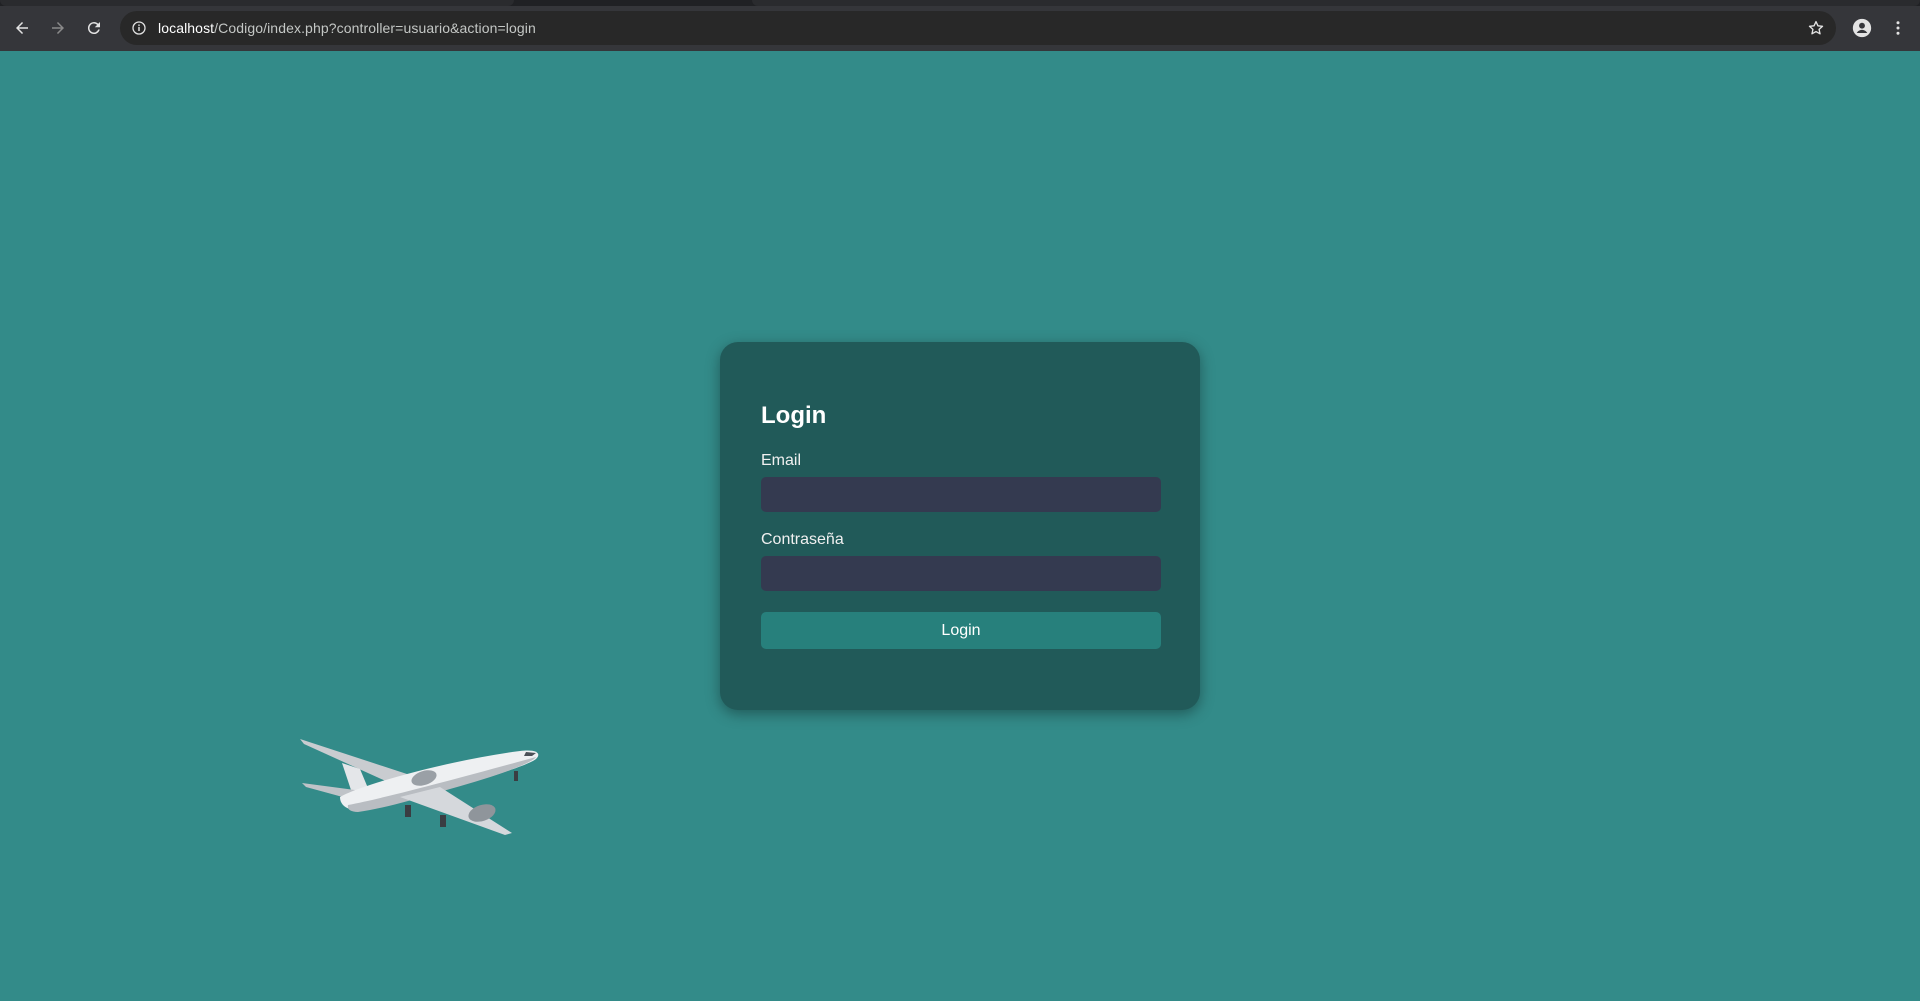  Describe the element at coordinates (186, 28) in the screenshot. I see `url-host: localhost` at that location.